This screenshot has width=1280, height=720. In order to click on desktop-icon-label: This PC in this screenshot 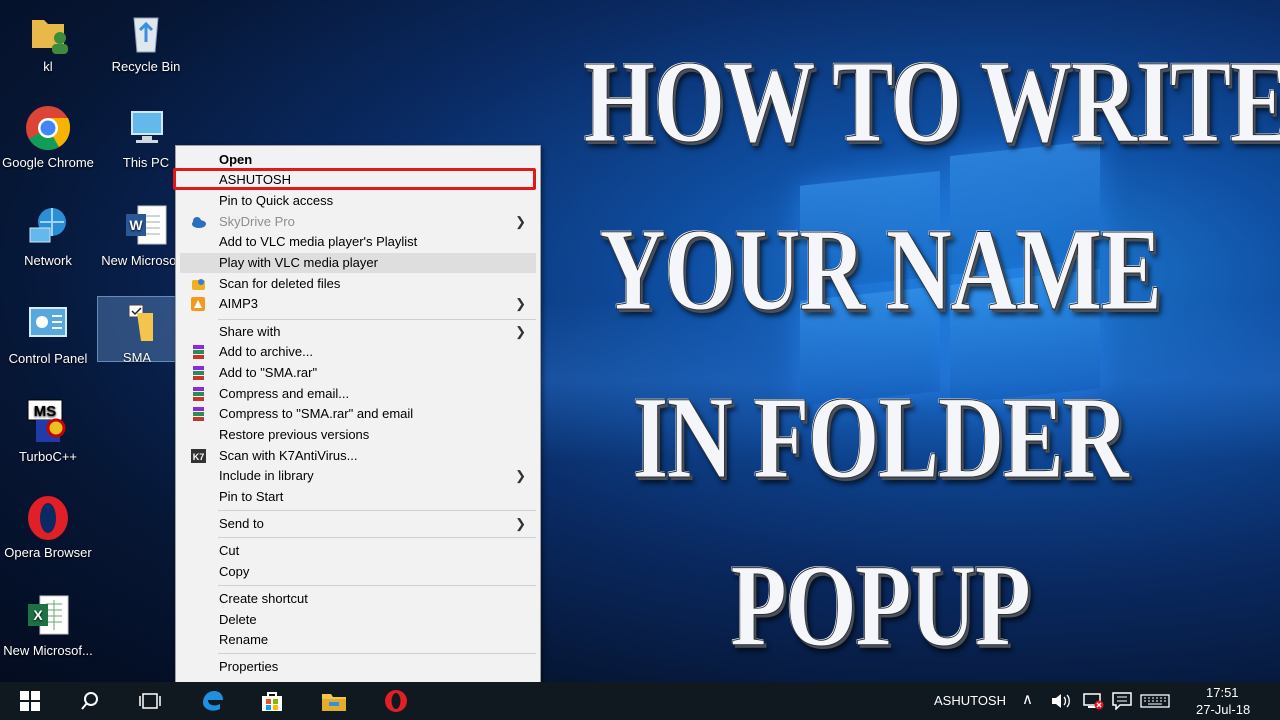, I will do `click(146, 162)`.